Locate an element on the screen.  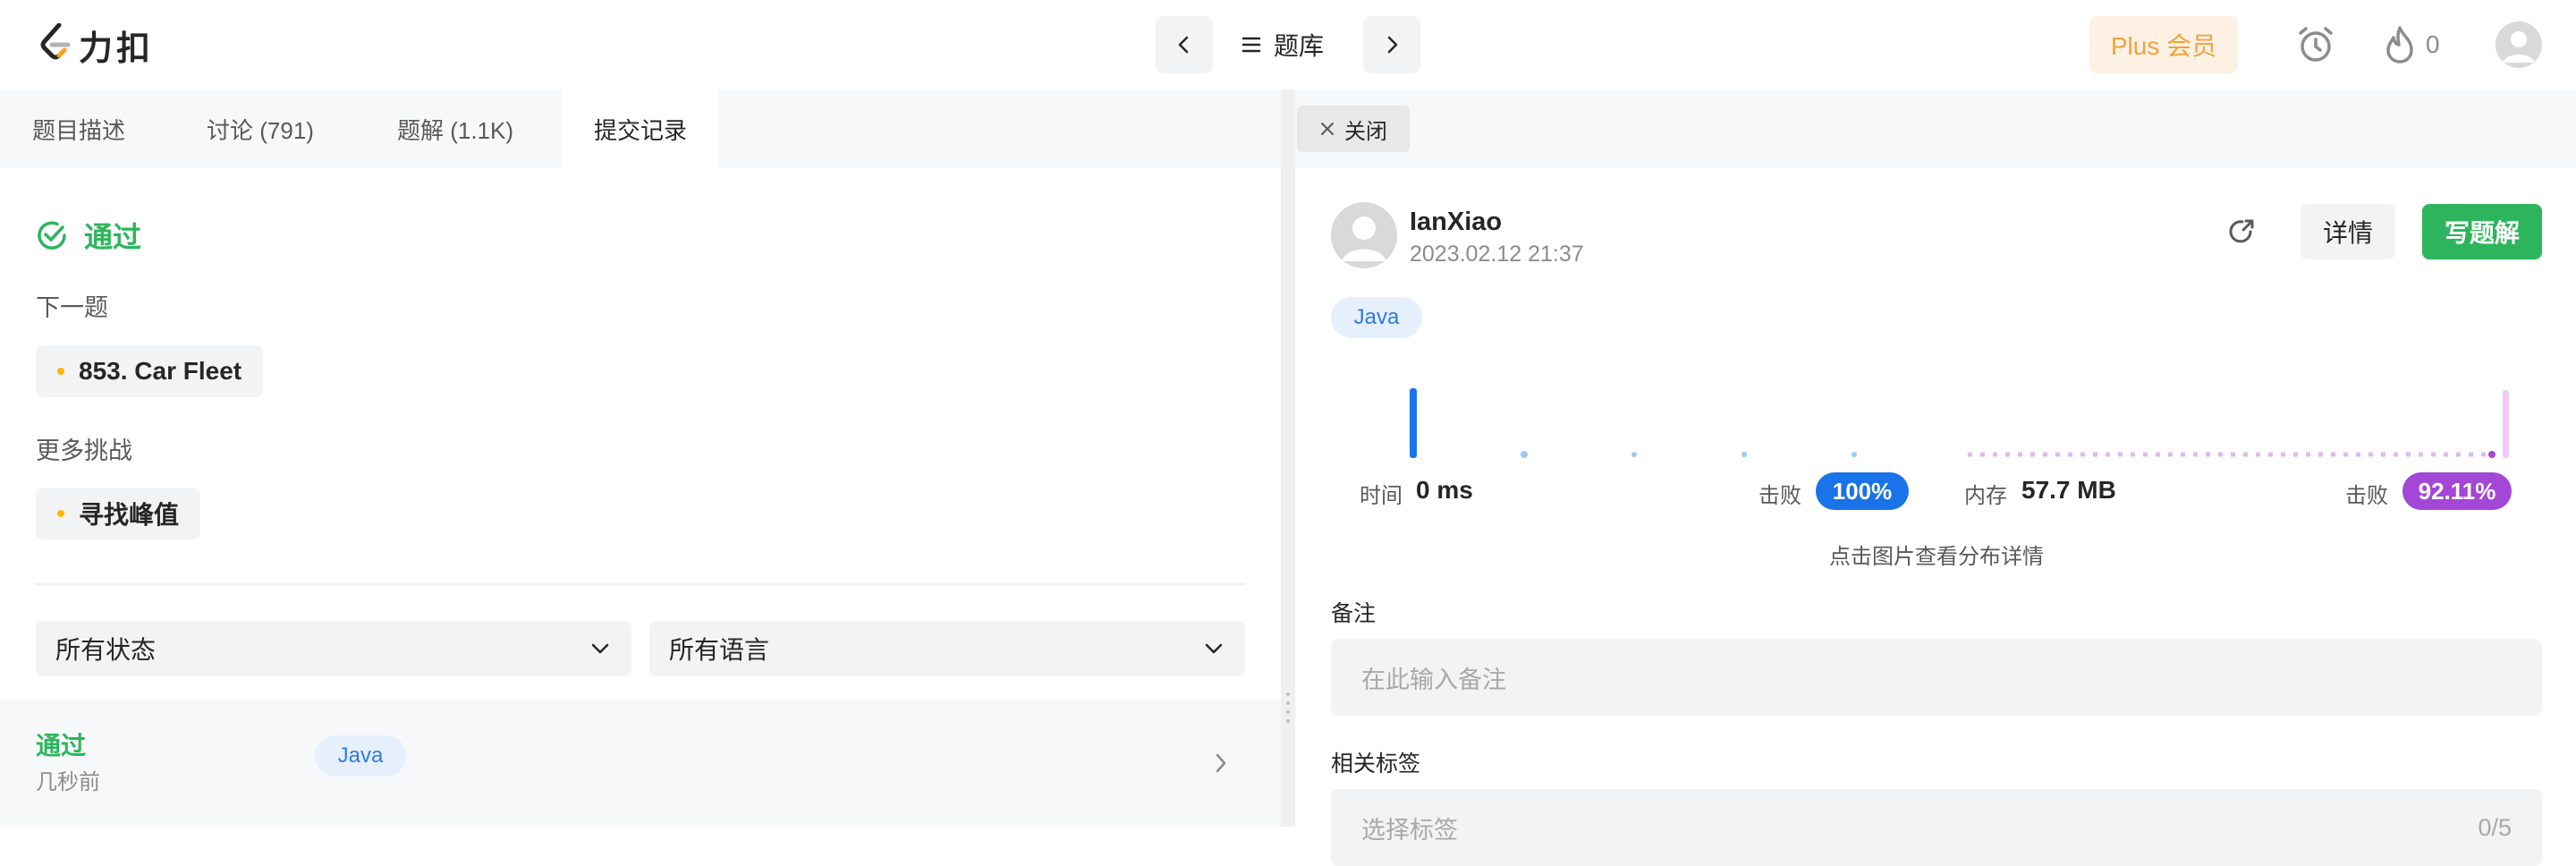
chart-hint: 点击图片查看分布详情 is located at coordinates (1936, 557).